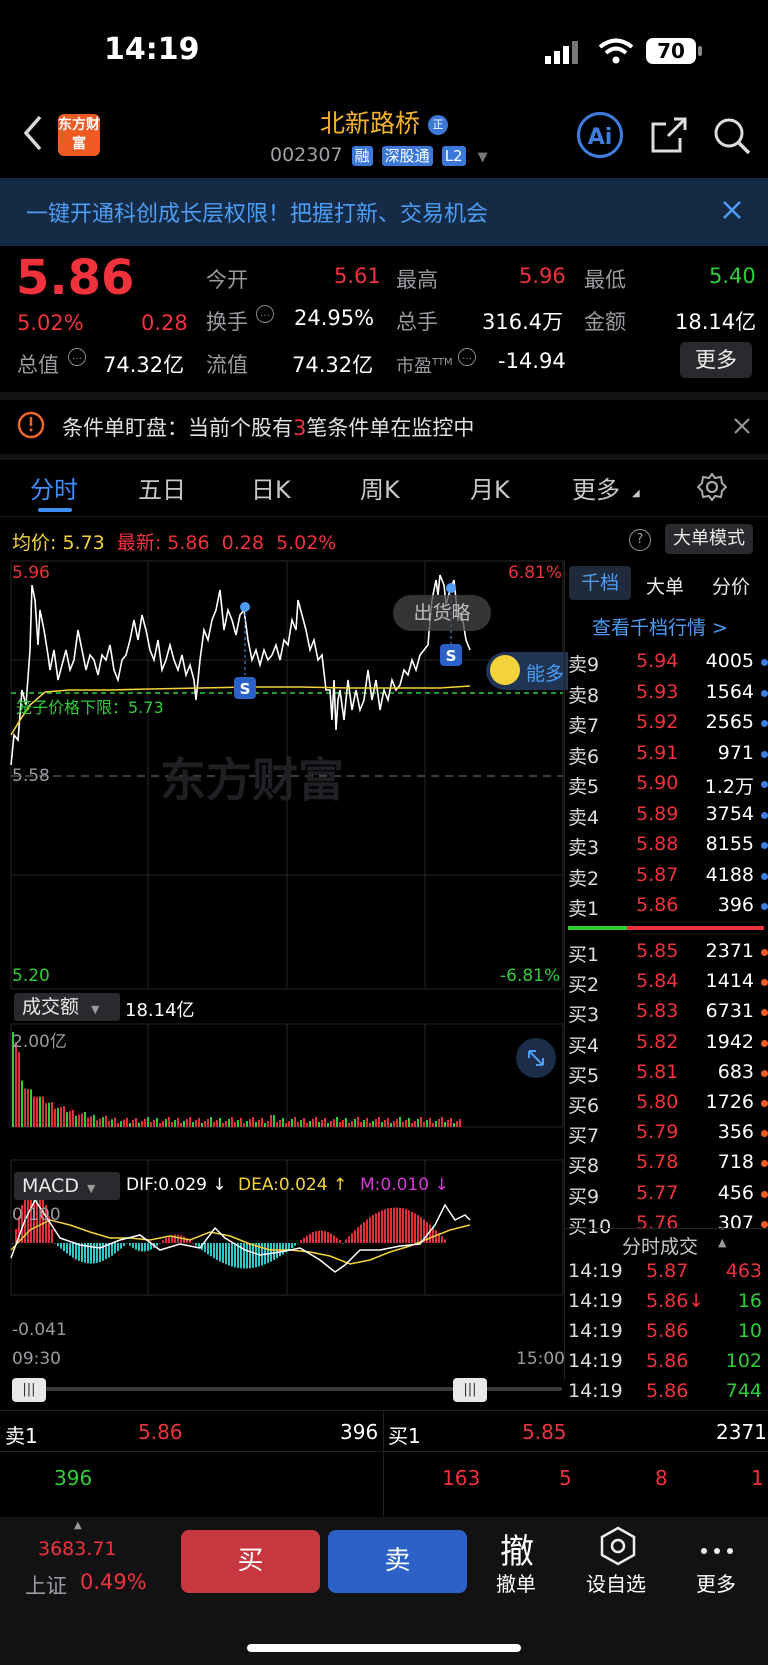 The height and width of the screenshot is (1665, 768). What do you see at coordinates (271, 487) in the screenshot?
I see `tab-daily: 日K` at bounding box center [271, 487].